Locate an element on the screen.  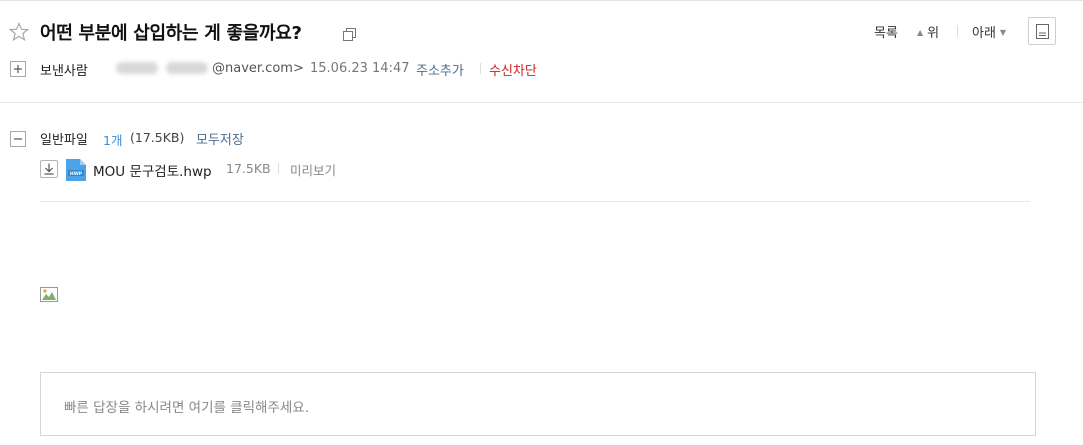
attachment-total-size: (17.5KB) is located at coordinates (157, 137).